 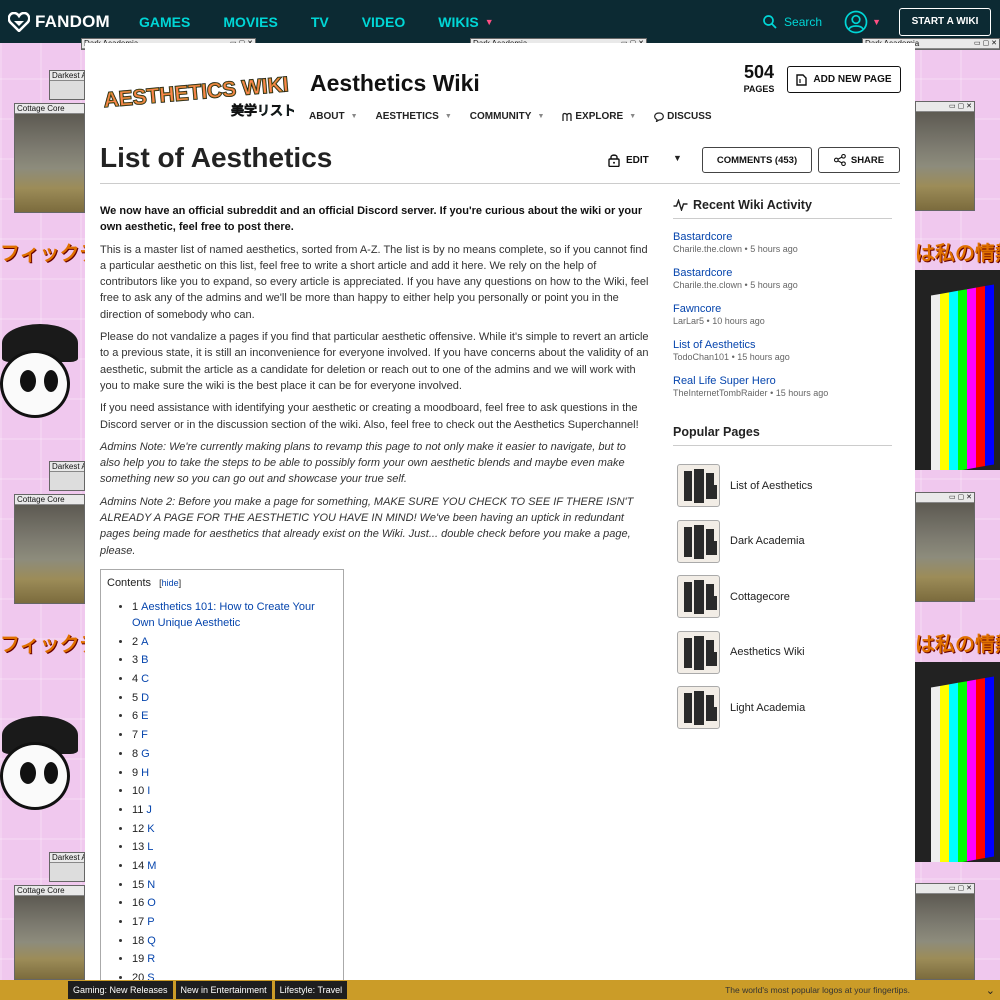 I want to click on fandom-logo: FANDOM, so click(x=62, y=21).